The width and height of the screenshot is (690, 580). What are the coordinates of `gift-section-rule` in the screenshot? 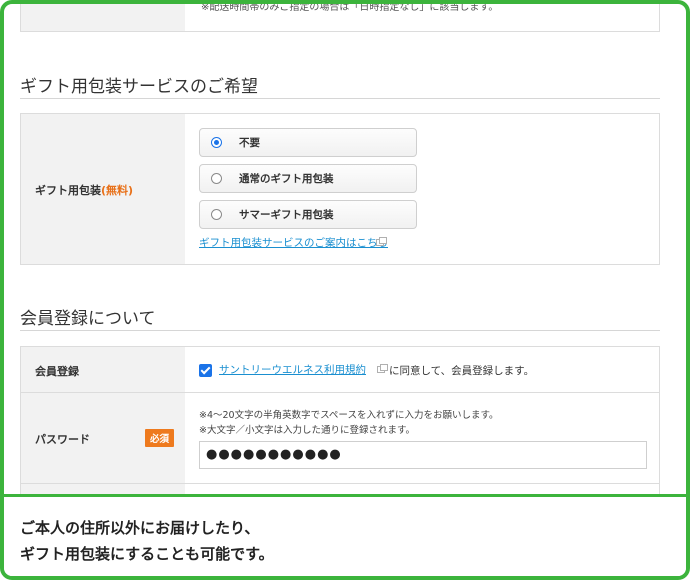 It's located at (340, 98).